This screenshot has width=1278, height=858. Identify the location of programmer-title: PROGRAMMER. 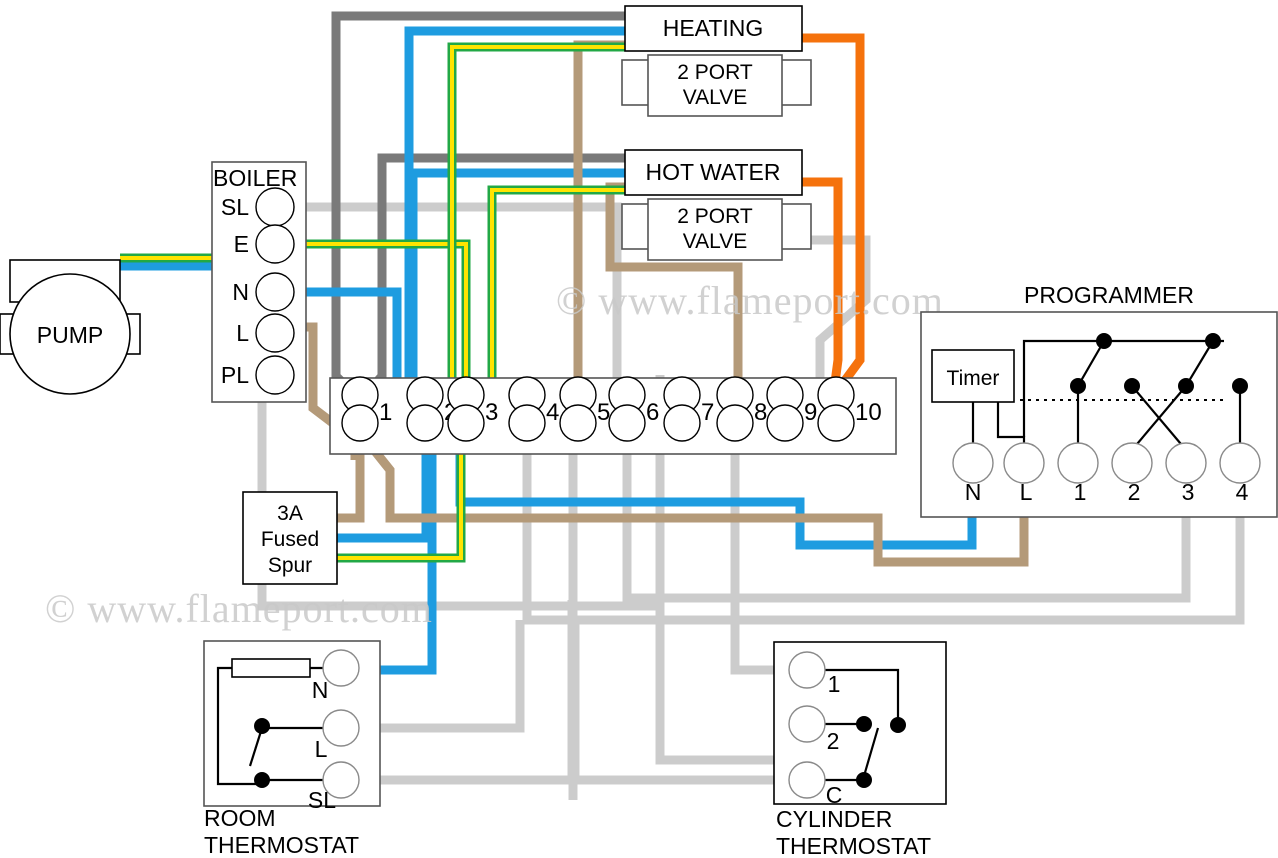
(1109, 295).